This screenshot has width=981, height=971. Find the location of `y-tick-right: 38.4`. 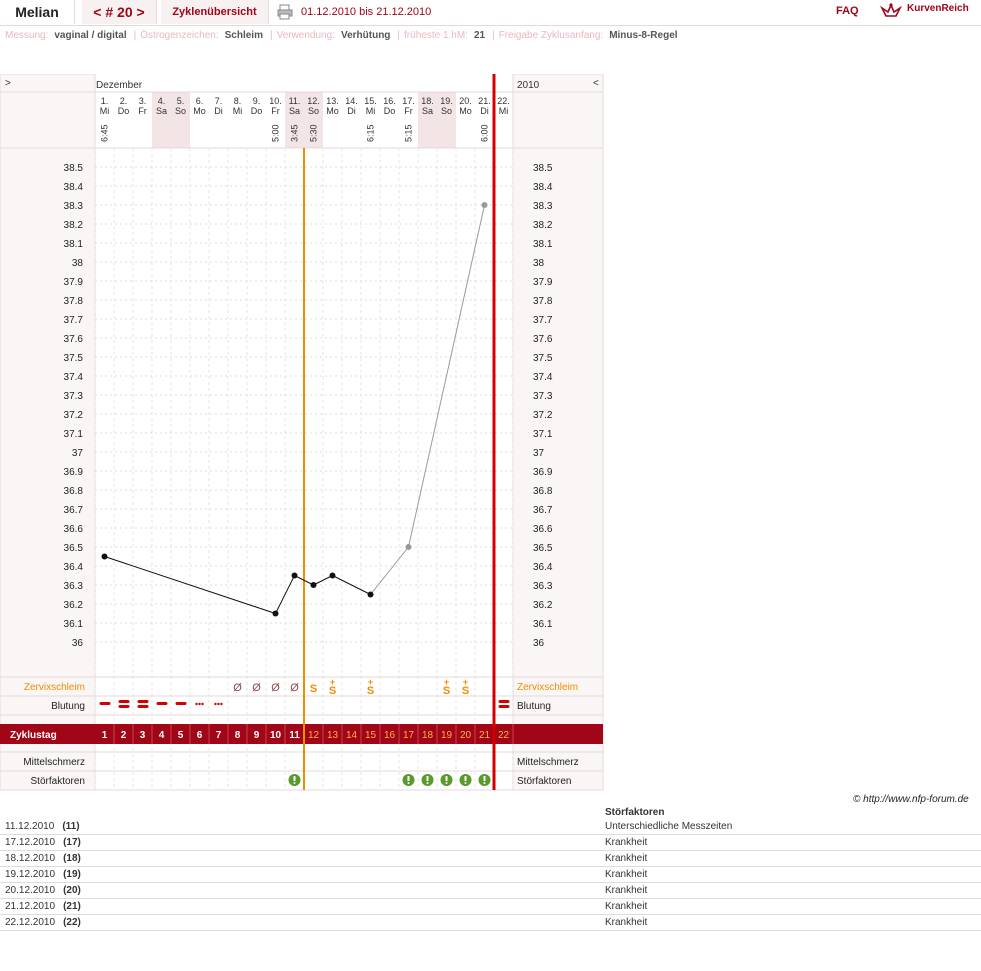

y-tick-right: 38.4 is located at coordinates (543, 187).